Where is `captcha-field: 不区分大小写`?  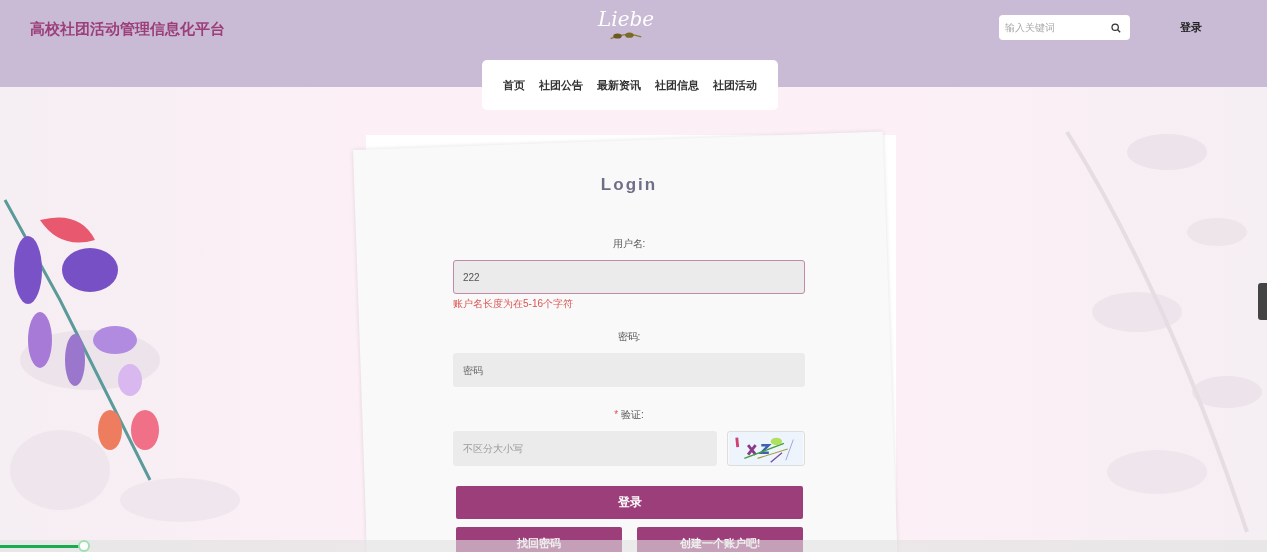 captcha-field: 不区分大小写 is located at coordinates (585, 448).